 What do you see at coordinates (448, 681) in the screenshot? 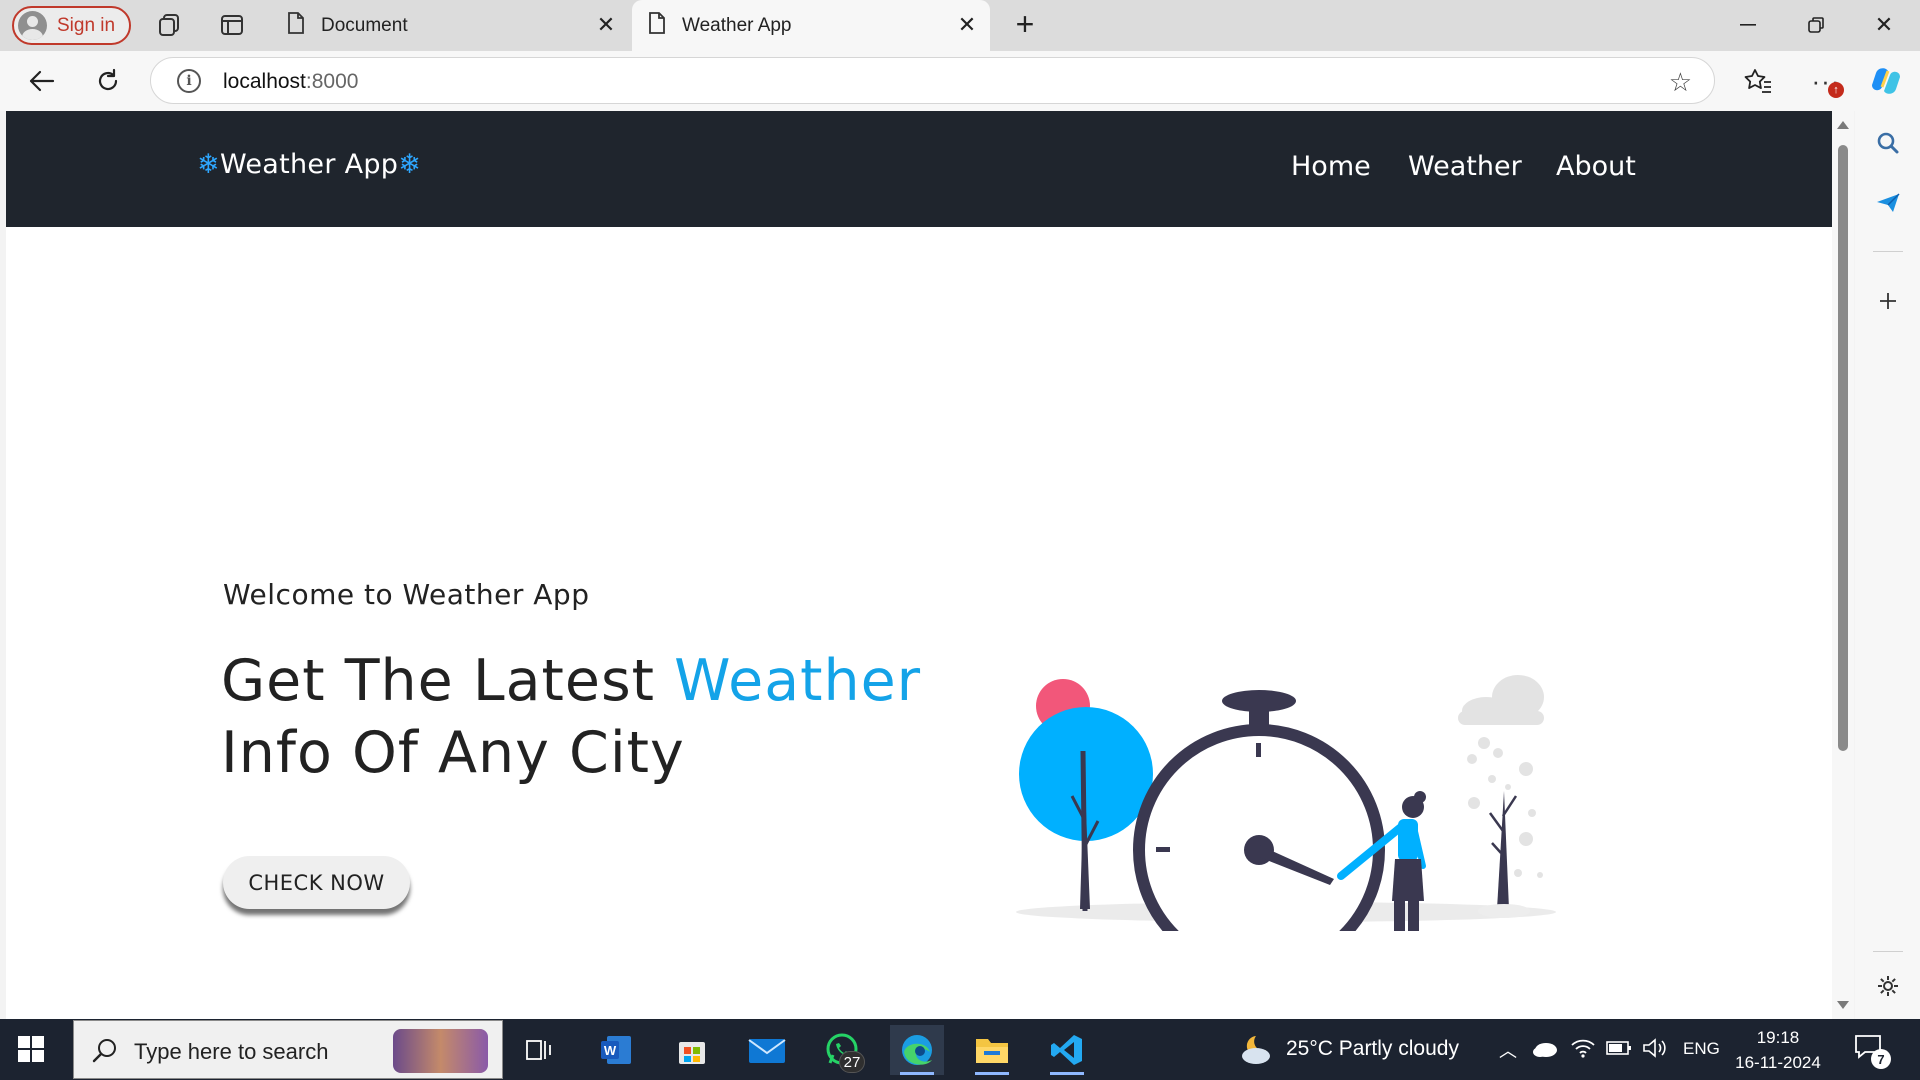
I see `hero-title-part1: Get The Latest` at bounding box center [448, 681].